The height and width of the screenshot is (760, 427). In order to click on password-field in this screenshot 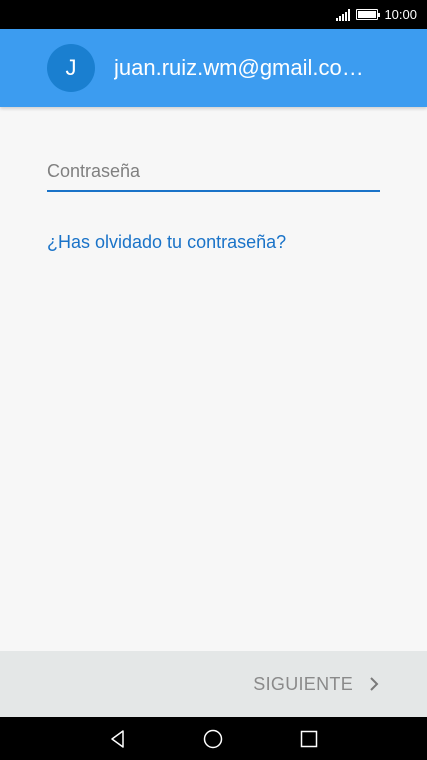, I will do `click(213, 172)`.